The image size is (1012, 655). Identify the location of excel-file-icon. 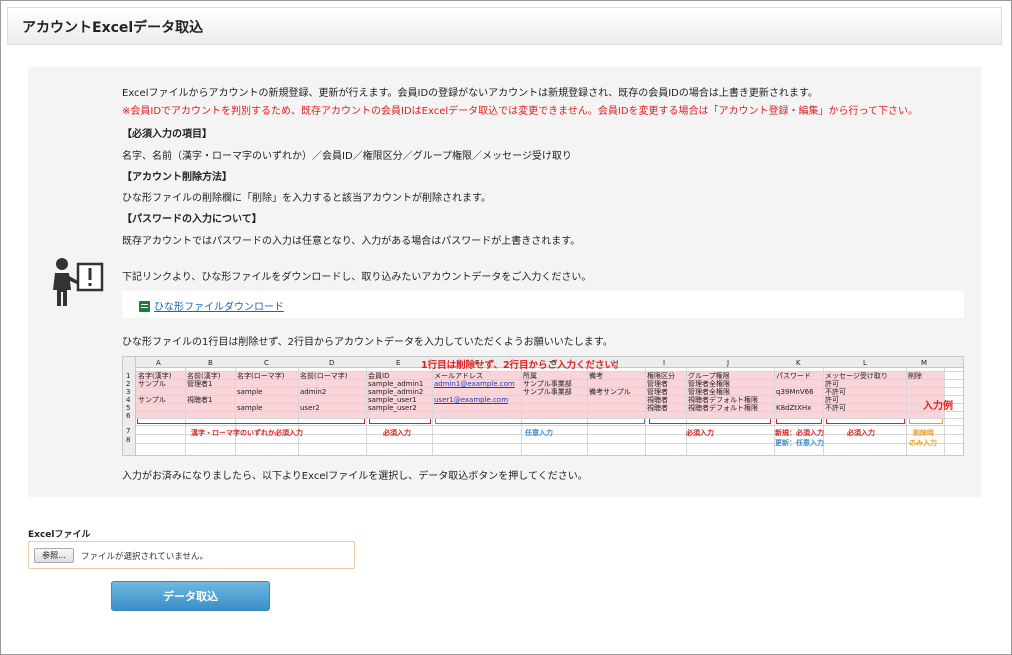
(144, 306).